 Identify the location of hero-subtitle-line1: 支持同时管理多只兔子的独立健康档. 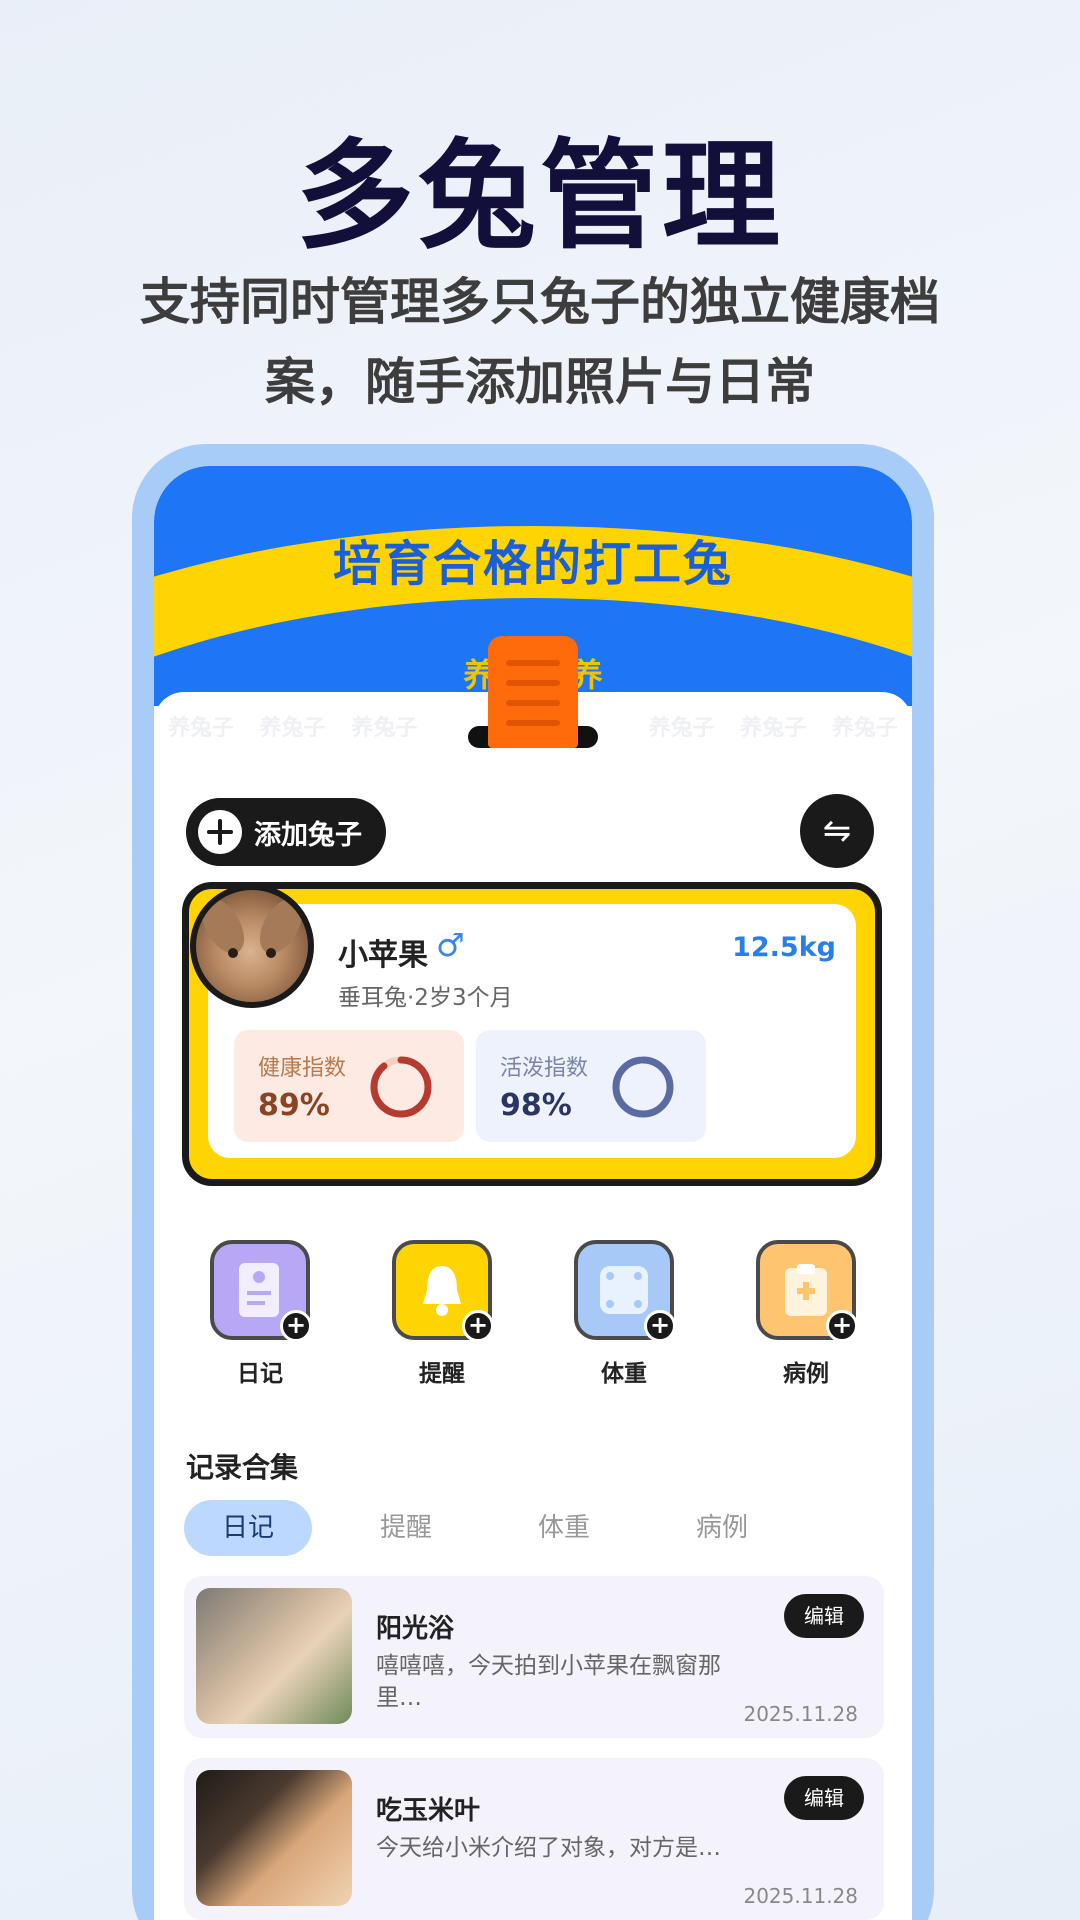
(540, 302).